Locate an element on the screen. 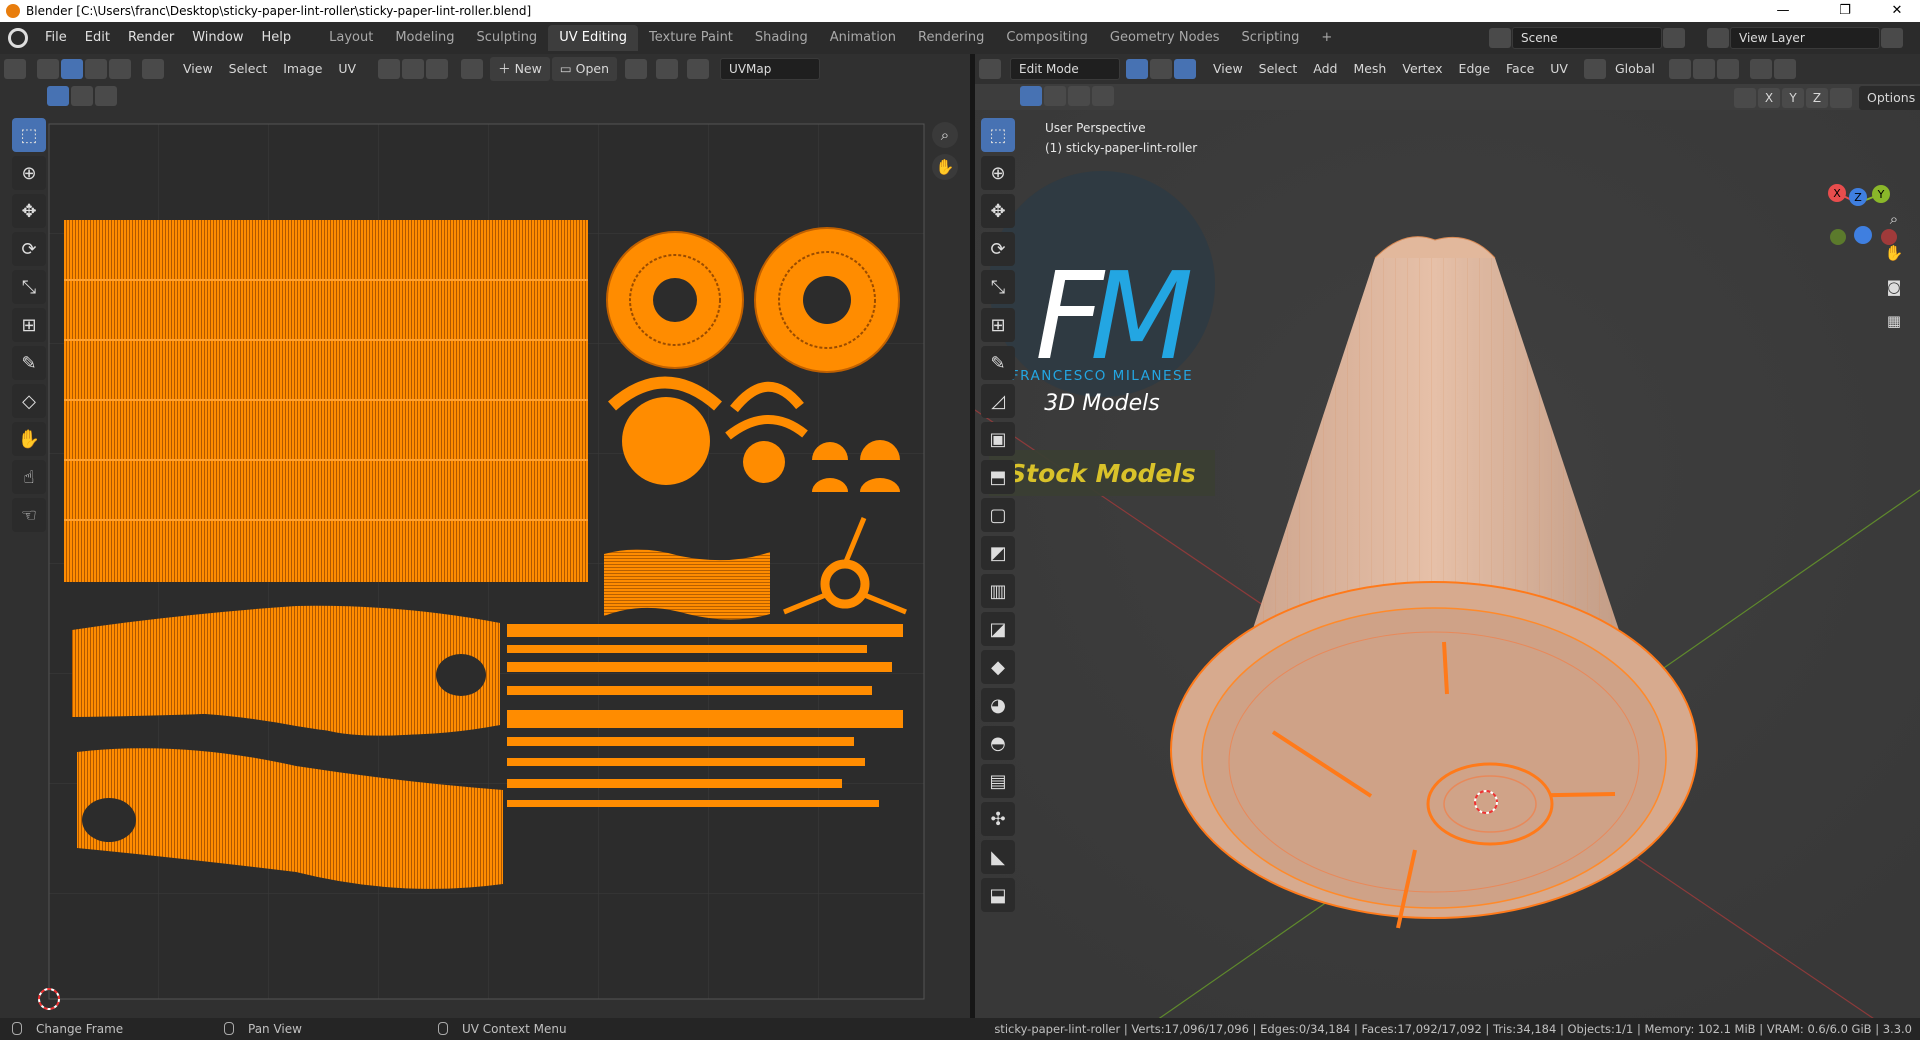  roller-base-ring is located at coordinates (1434, 758).